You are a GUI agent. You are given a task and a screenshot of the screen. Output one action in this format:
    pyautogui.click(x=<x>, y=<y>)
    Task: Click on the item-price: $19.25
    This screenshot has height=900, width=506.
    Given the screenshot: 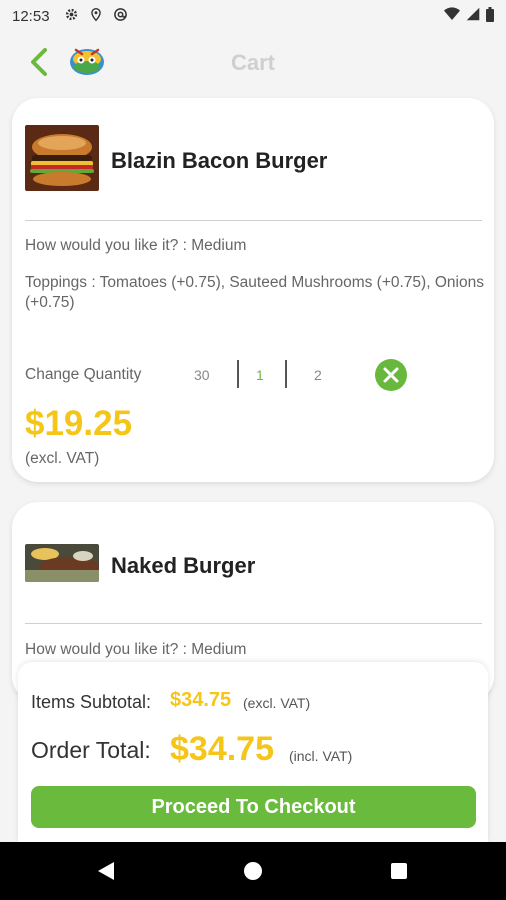 What is the action you would take?
    pyautogui.click(x=79, y=423)
    